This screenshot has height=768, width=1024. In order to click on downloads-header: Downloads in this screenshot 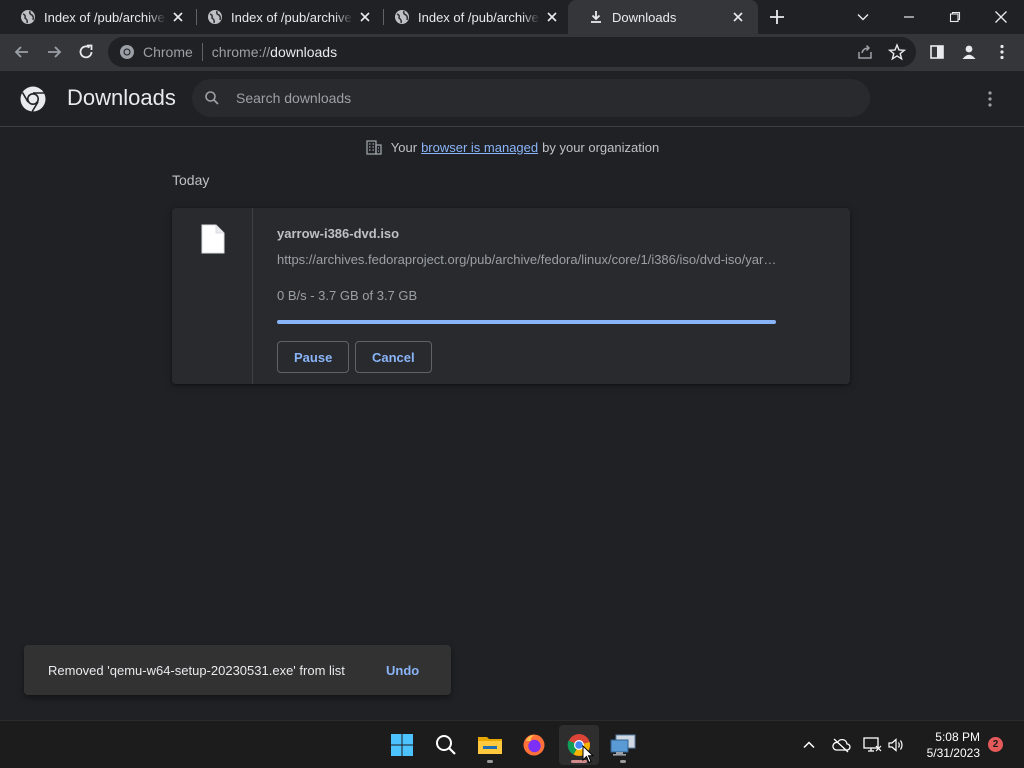, I will do `click(512, 99)`.